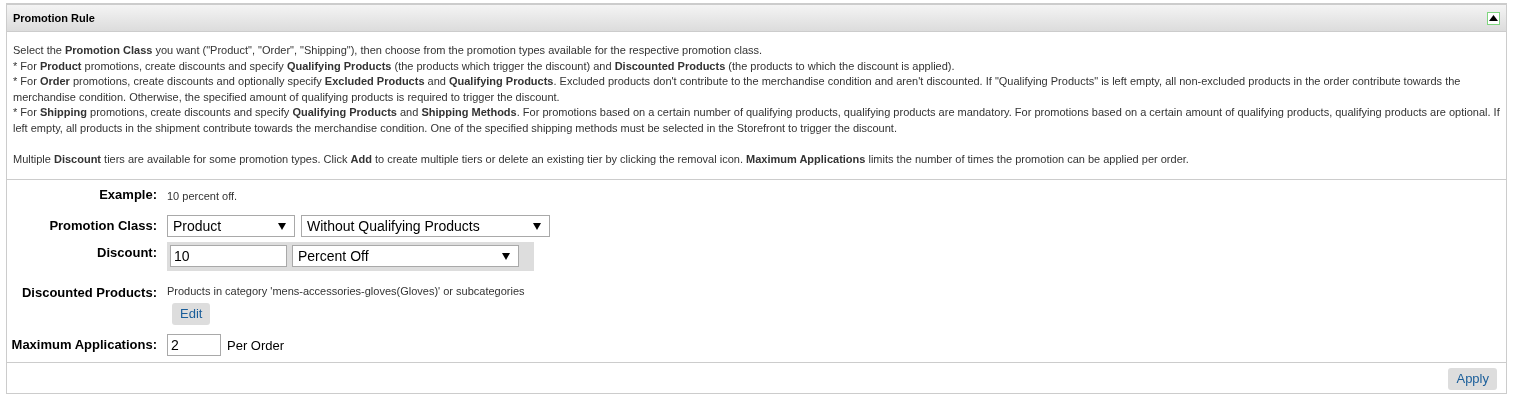  Describe the element at coordinates (484, 66) in the screenshot. I see `description-paragraph: * For Product promotions, create discounts and specify Qualifying Products (the products which trigger the discount) and Discounted Products (the products to which the discount is applied).` at that location.